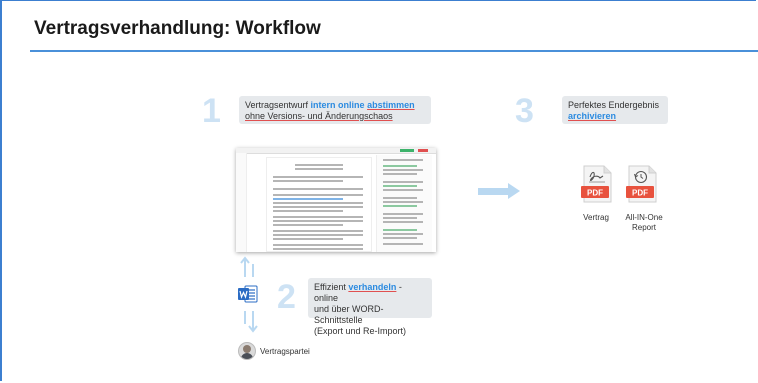  Describe the element at coordinates (597, 184) in the screenshot. I see `signature-pdf-icon: PDF` at that location.